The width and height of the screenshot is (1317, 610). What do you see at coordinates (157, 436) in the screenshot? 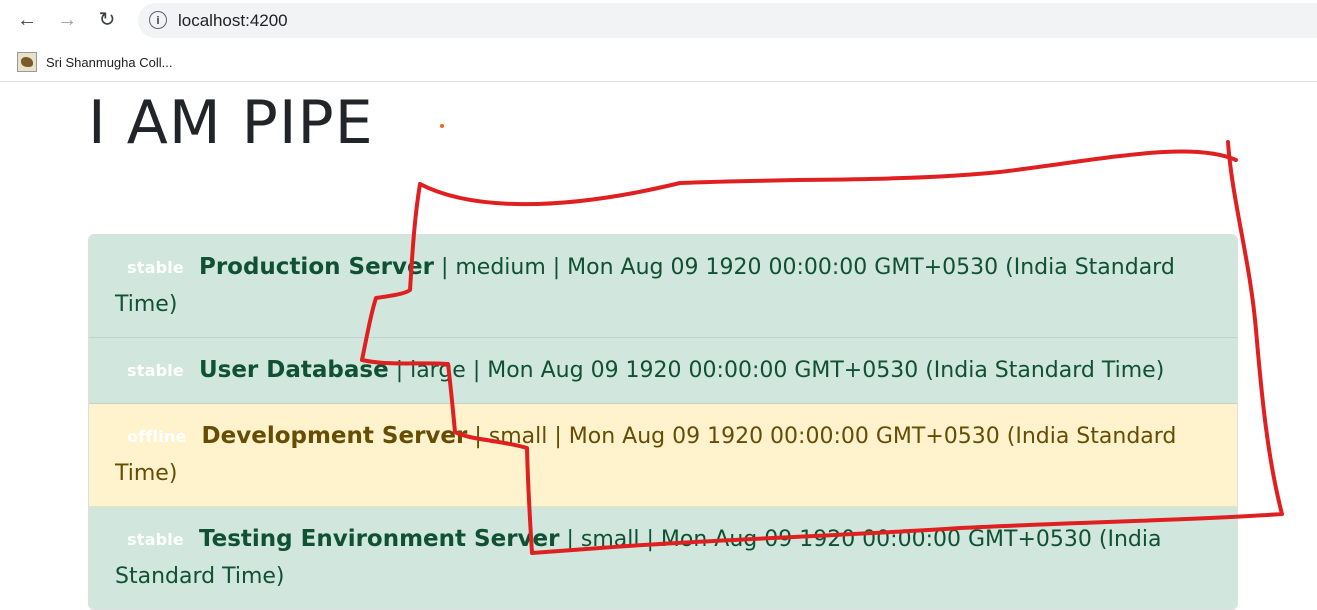
I see `status-badge: offline` at bounding box center [157, 436].